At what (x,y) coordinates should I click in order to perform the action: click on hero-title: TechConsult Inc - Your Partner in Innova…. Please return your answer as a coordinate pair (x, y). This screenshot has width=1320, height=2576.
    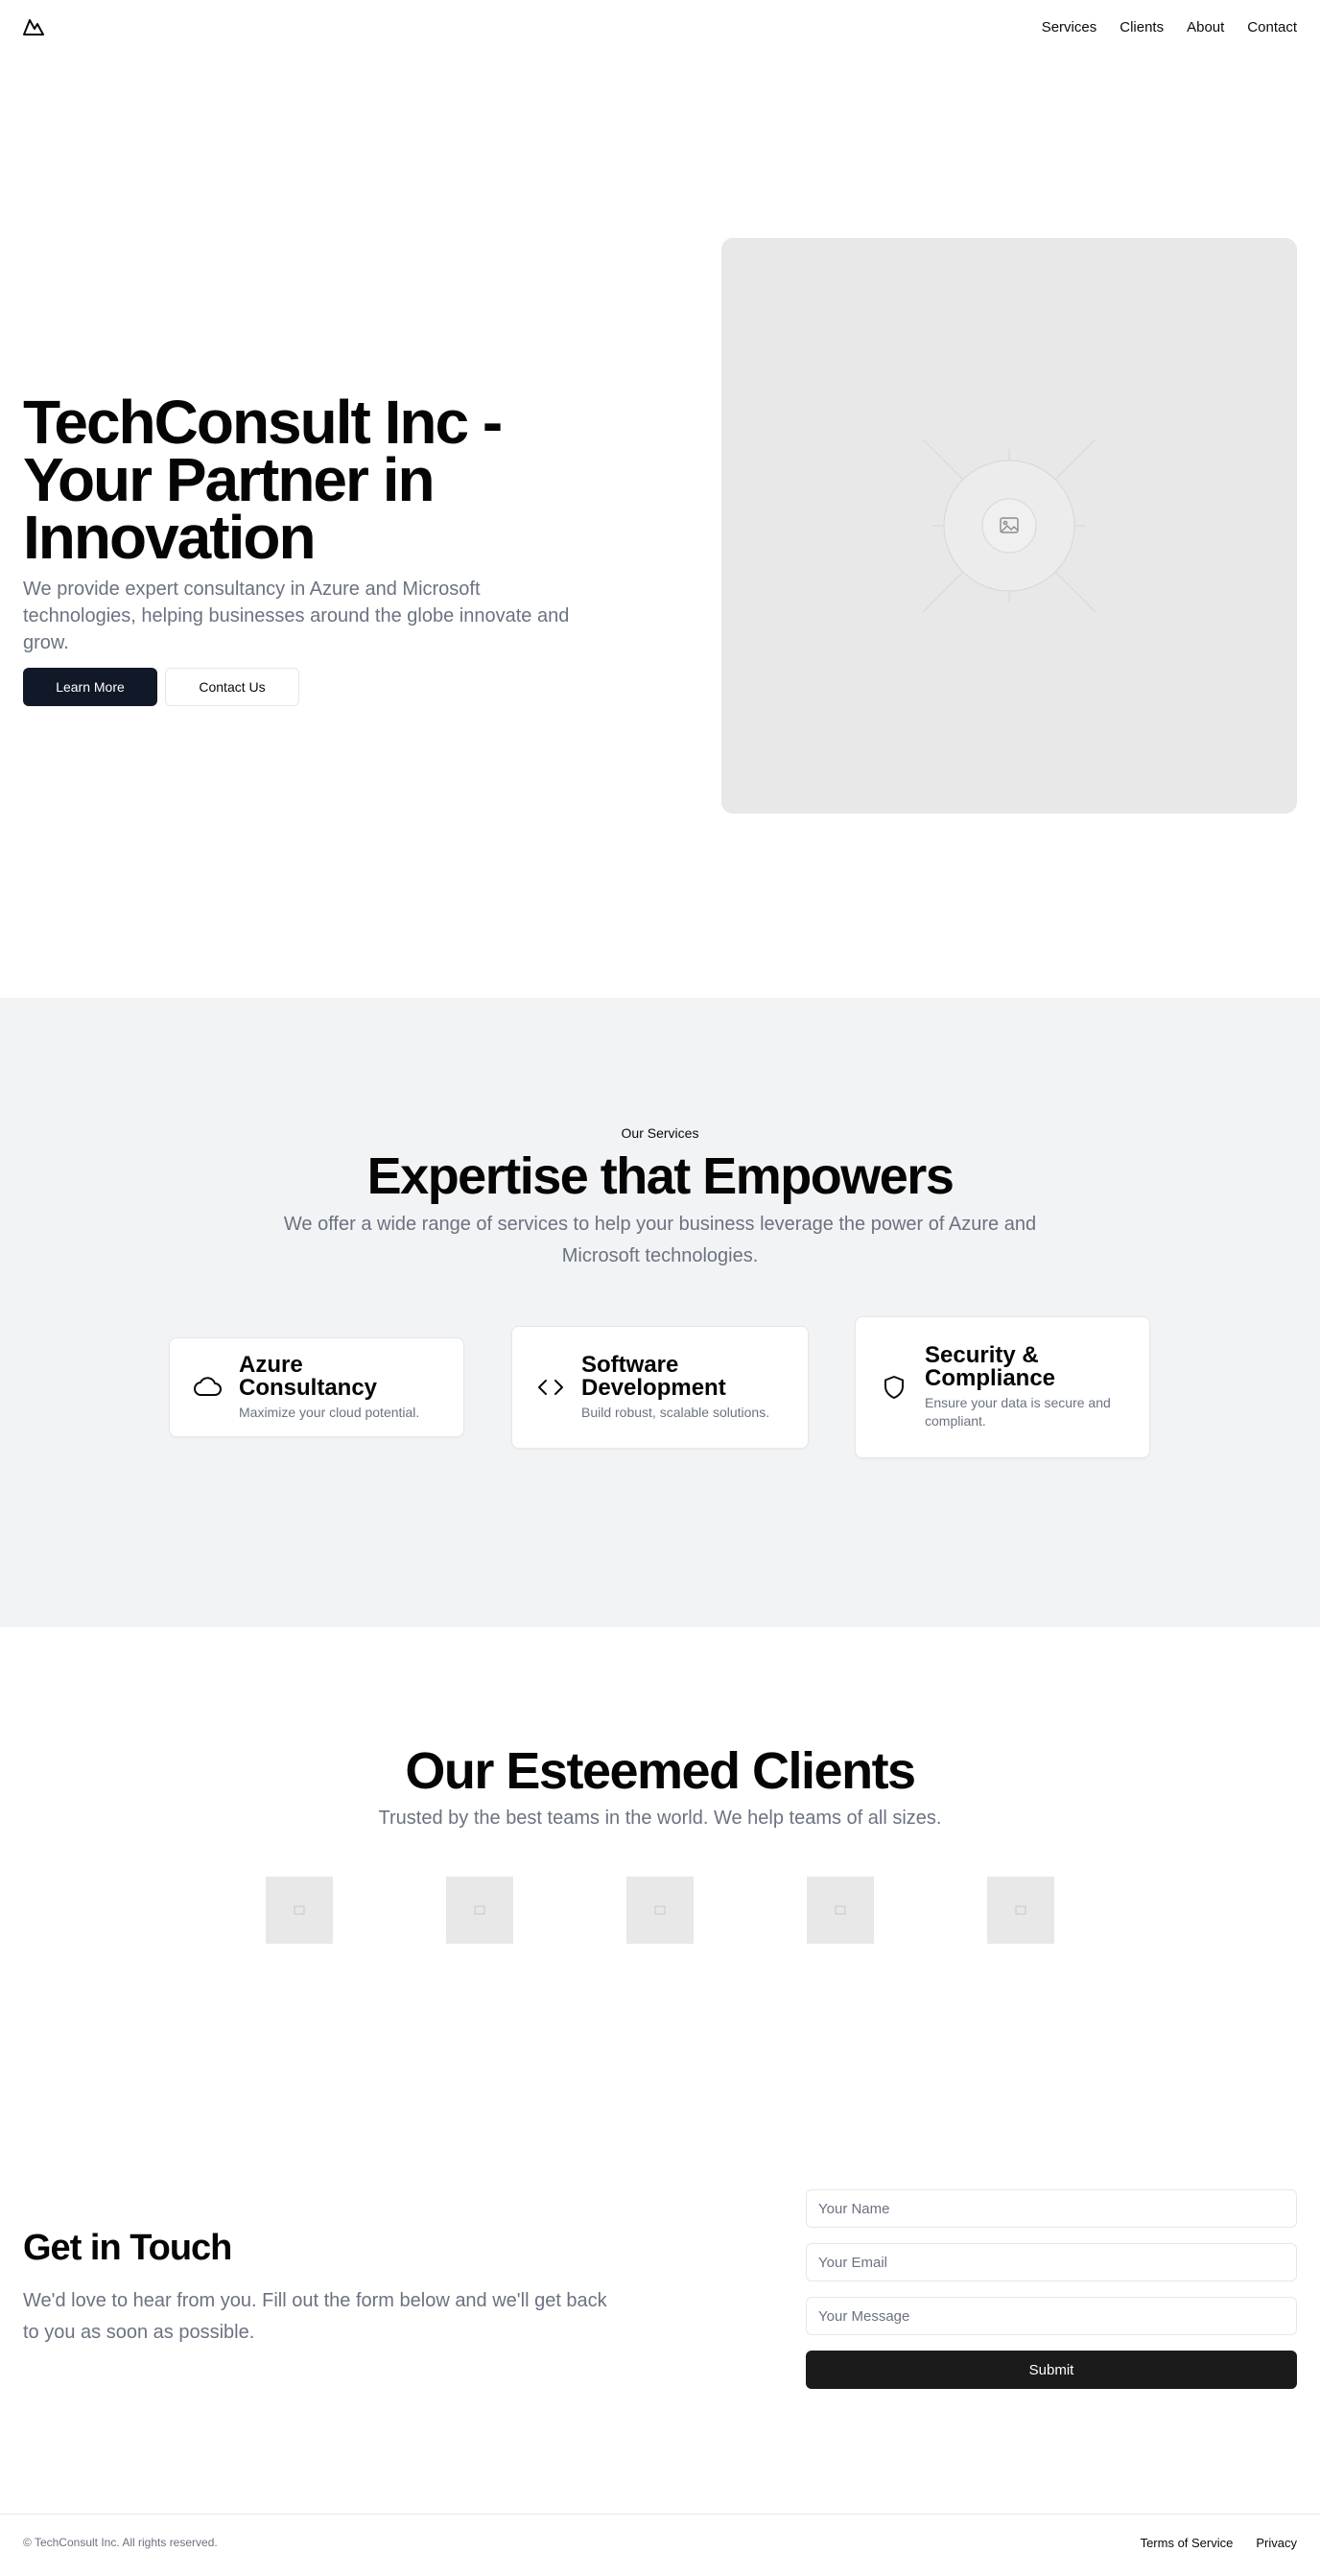
    Looking at the image, I should click on (263, 480).